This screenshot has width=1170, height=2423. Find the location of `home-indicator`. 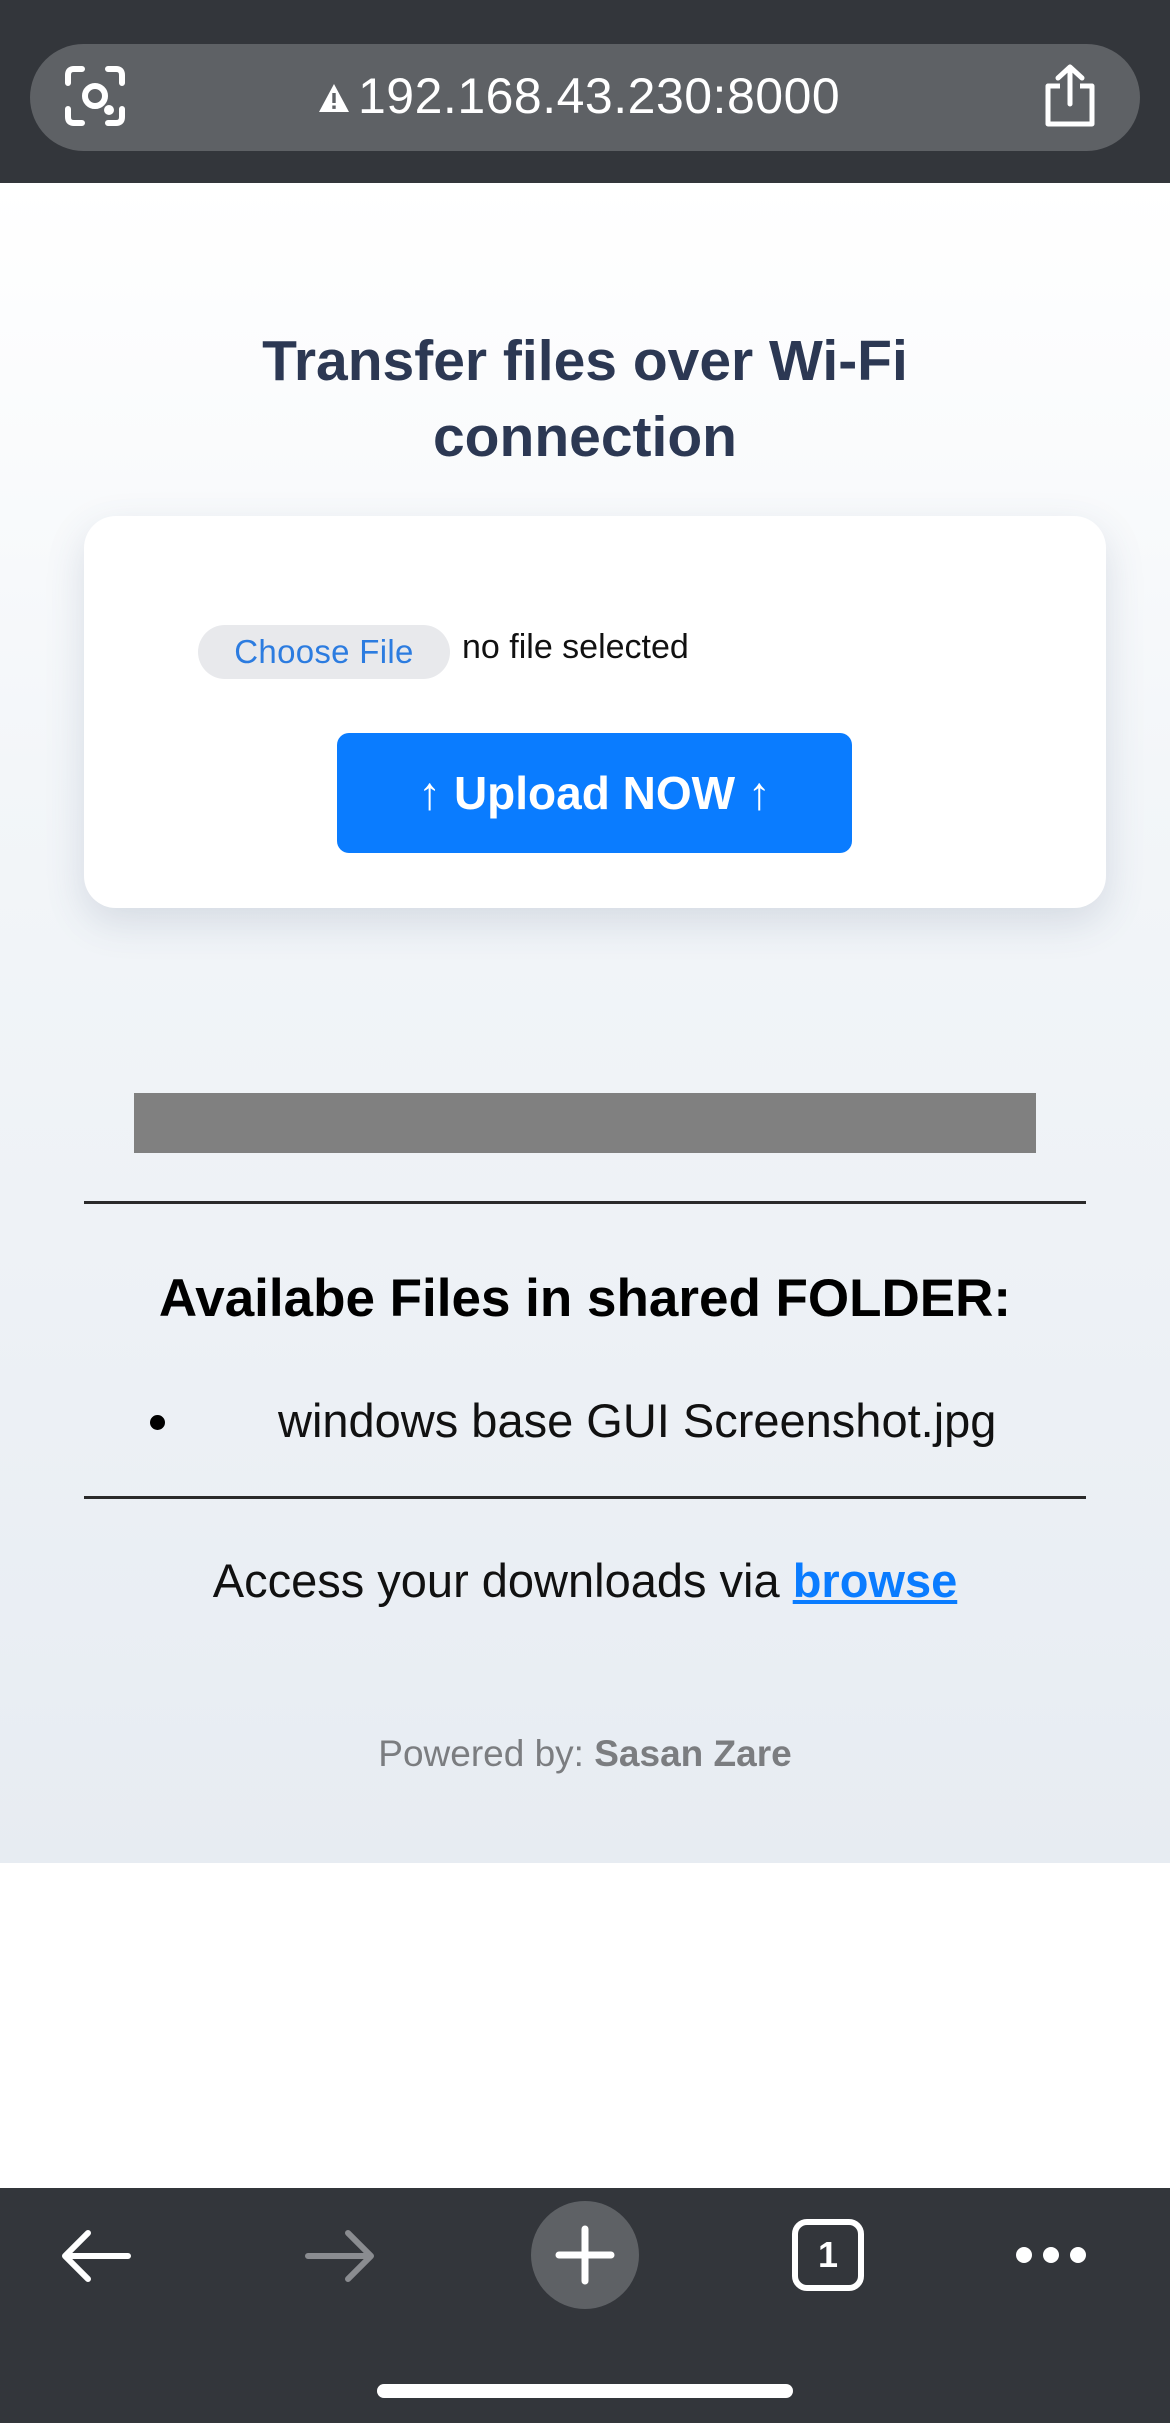

home-indicator is located at coordinates (585, 2391).